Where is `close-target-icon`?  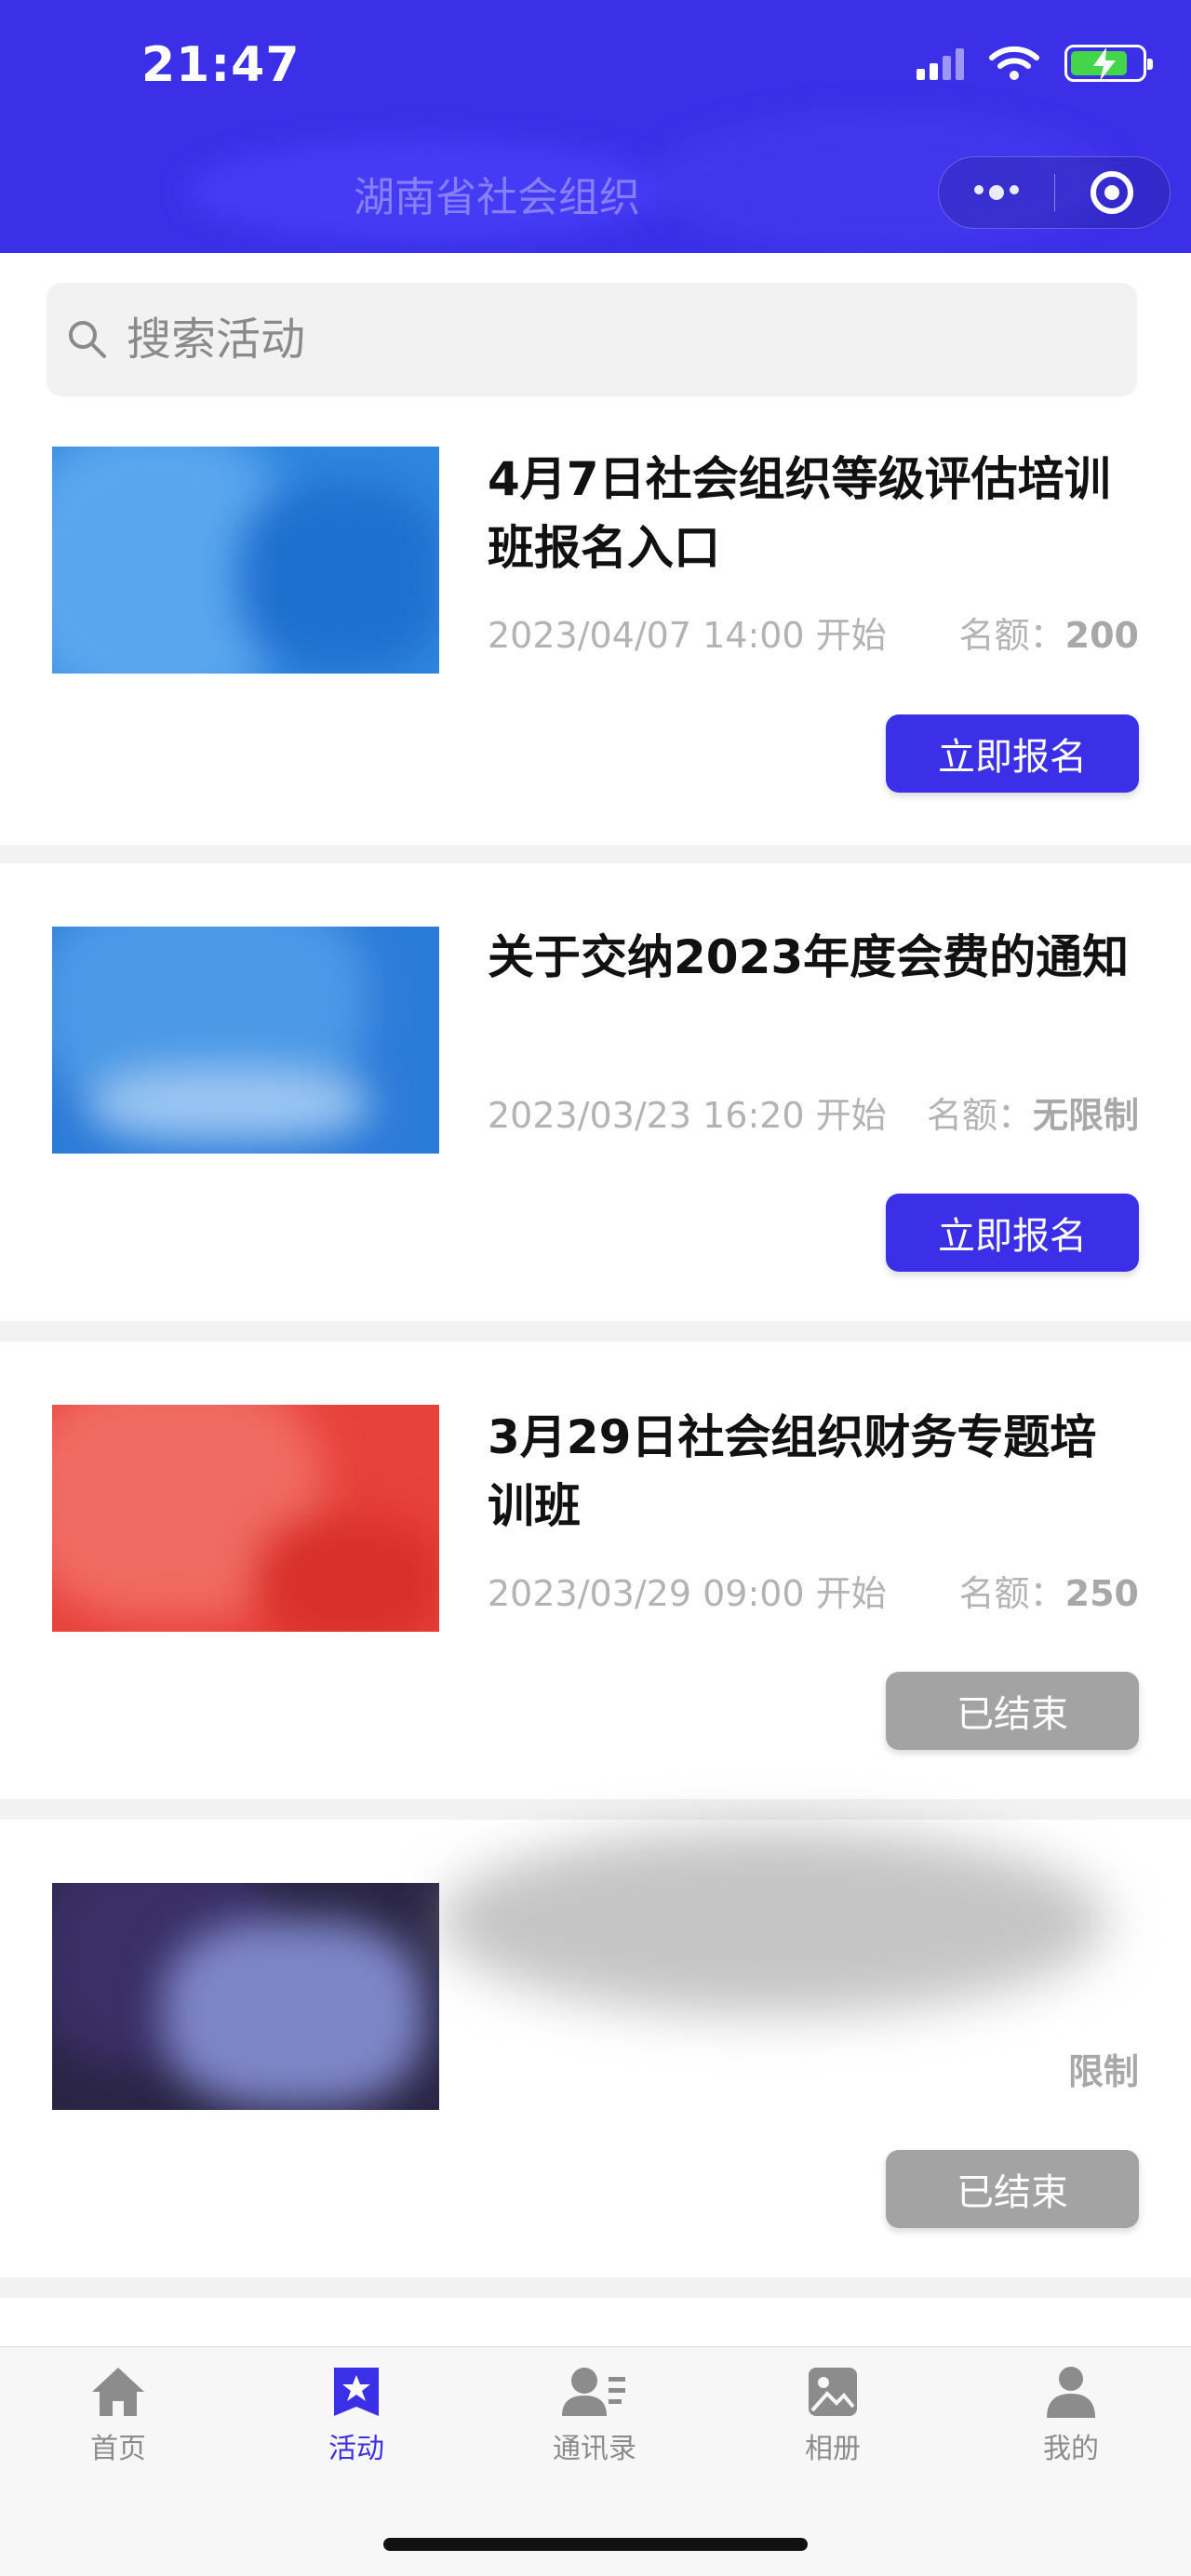 close-target-icon is located at coordinates (1113, 192).